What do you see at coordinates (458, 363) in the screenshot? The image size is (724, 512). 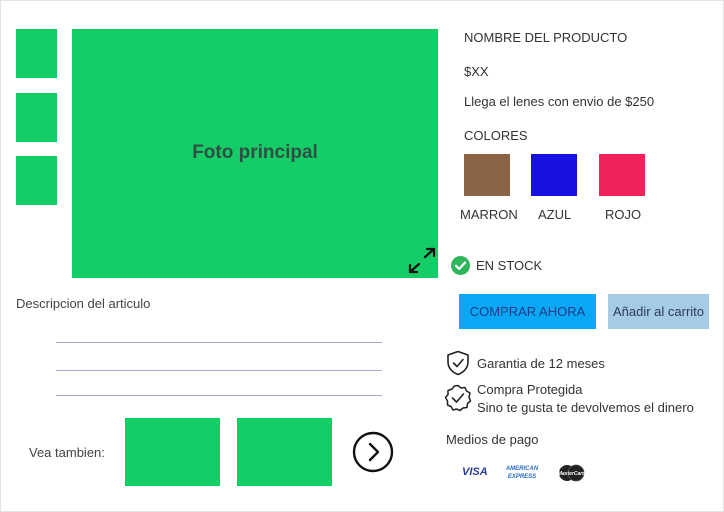 I see `shield-check-icon` at bounding box center [458, 363].